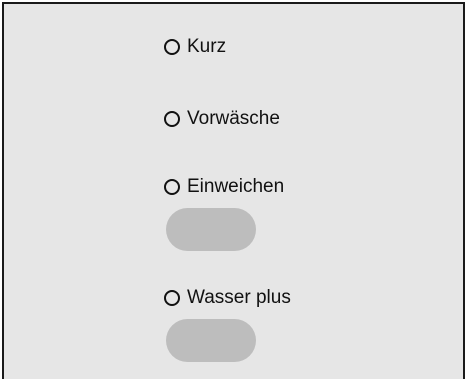 Image resolution: width=469 pixels, height=379 pixels. What do you see at coordinates (236, 186) in the screenshot?
I see `option-label-einweichen: Einweichen` at bounding box center [236, 186].